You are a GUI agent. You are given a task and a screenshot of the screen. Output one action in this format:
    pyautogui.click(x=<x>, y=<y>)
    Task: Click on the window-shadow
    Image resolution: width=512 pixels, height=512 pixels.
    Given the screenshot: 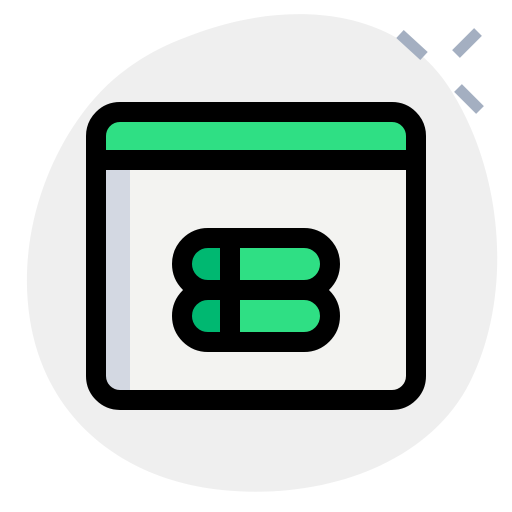 What is the action you would take?
    pyautogui.click(x=118, y=275)
    